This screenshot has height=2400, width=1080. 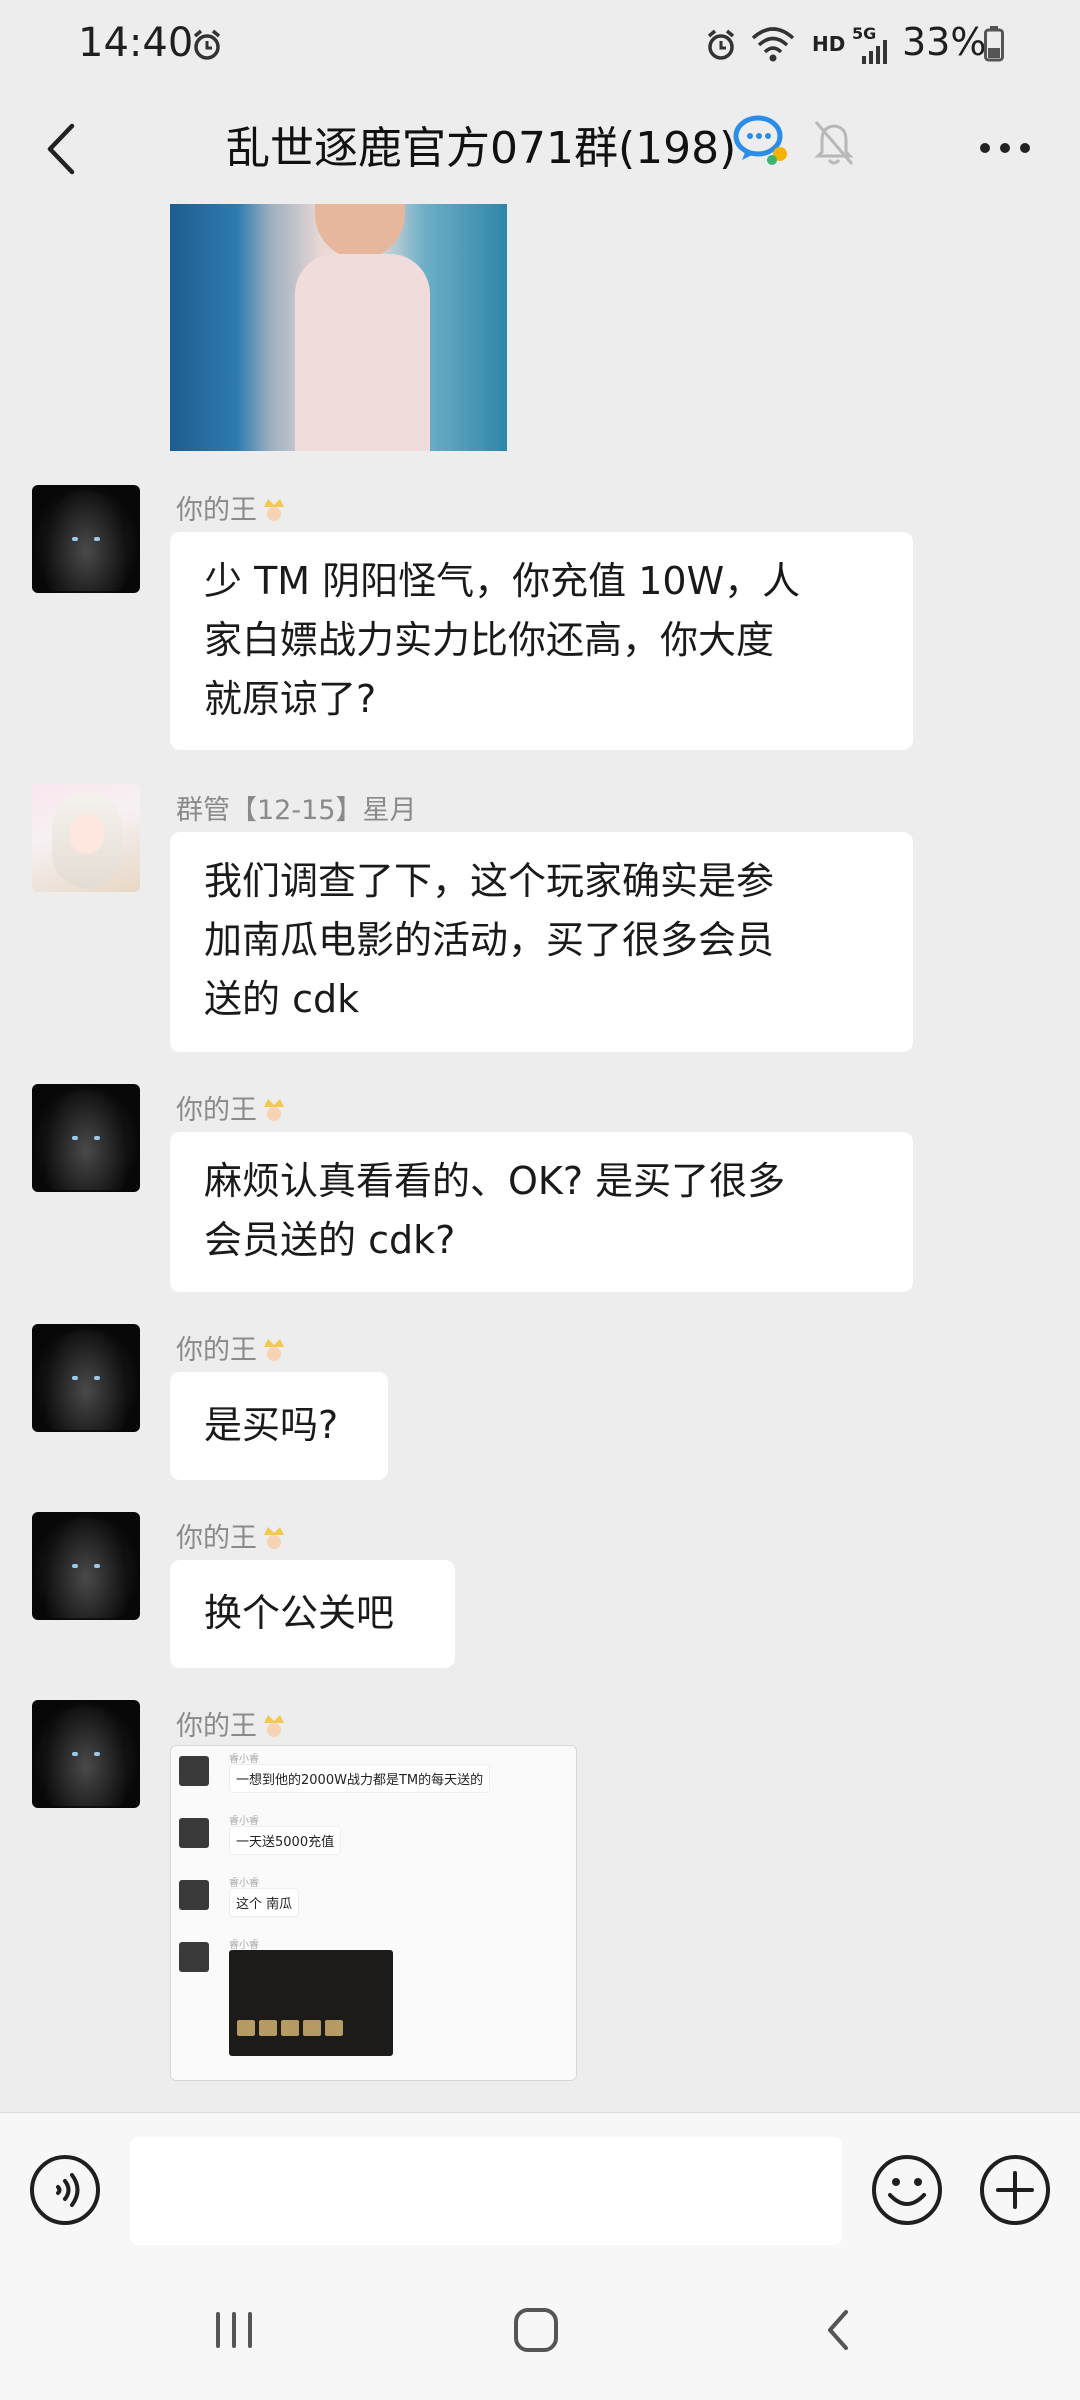 What do you see at coordinates (773, 44) in the screenshot?
I see `wifi-icon` at bounding box center [773, 44].